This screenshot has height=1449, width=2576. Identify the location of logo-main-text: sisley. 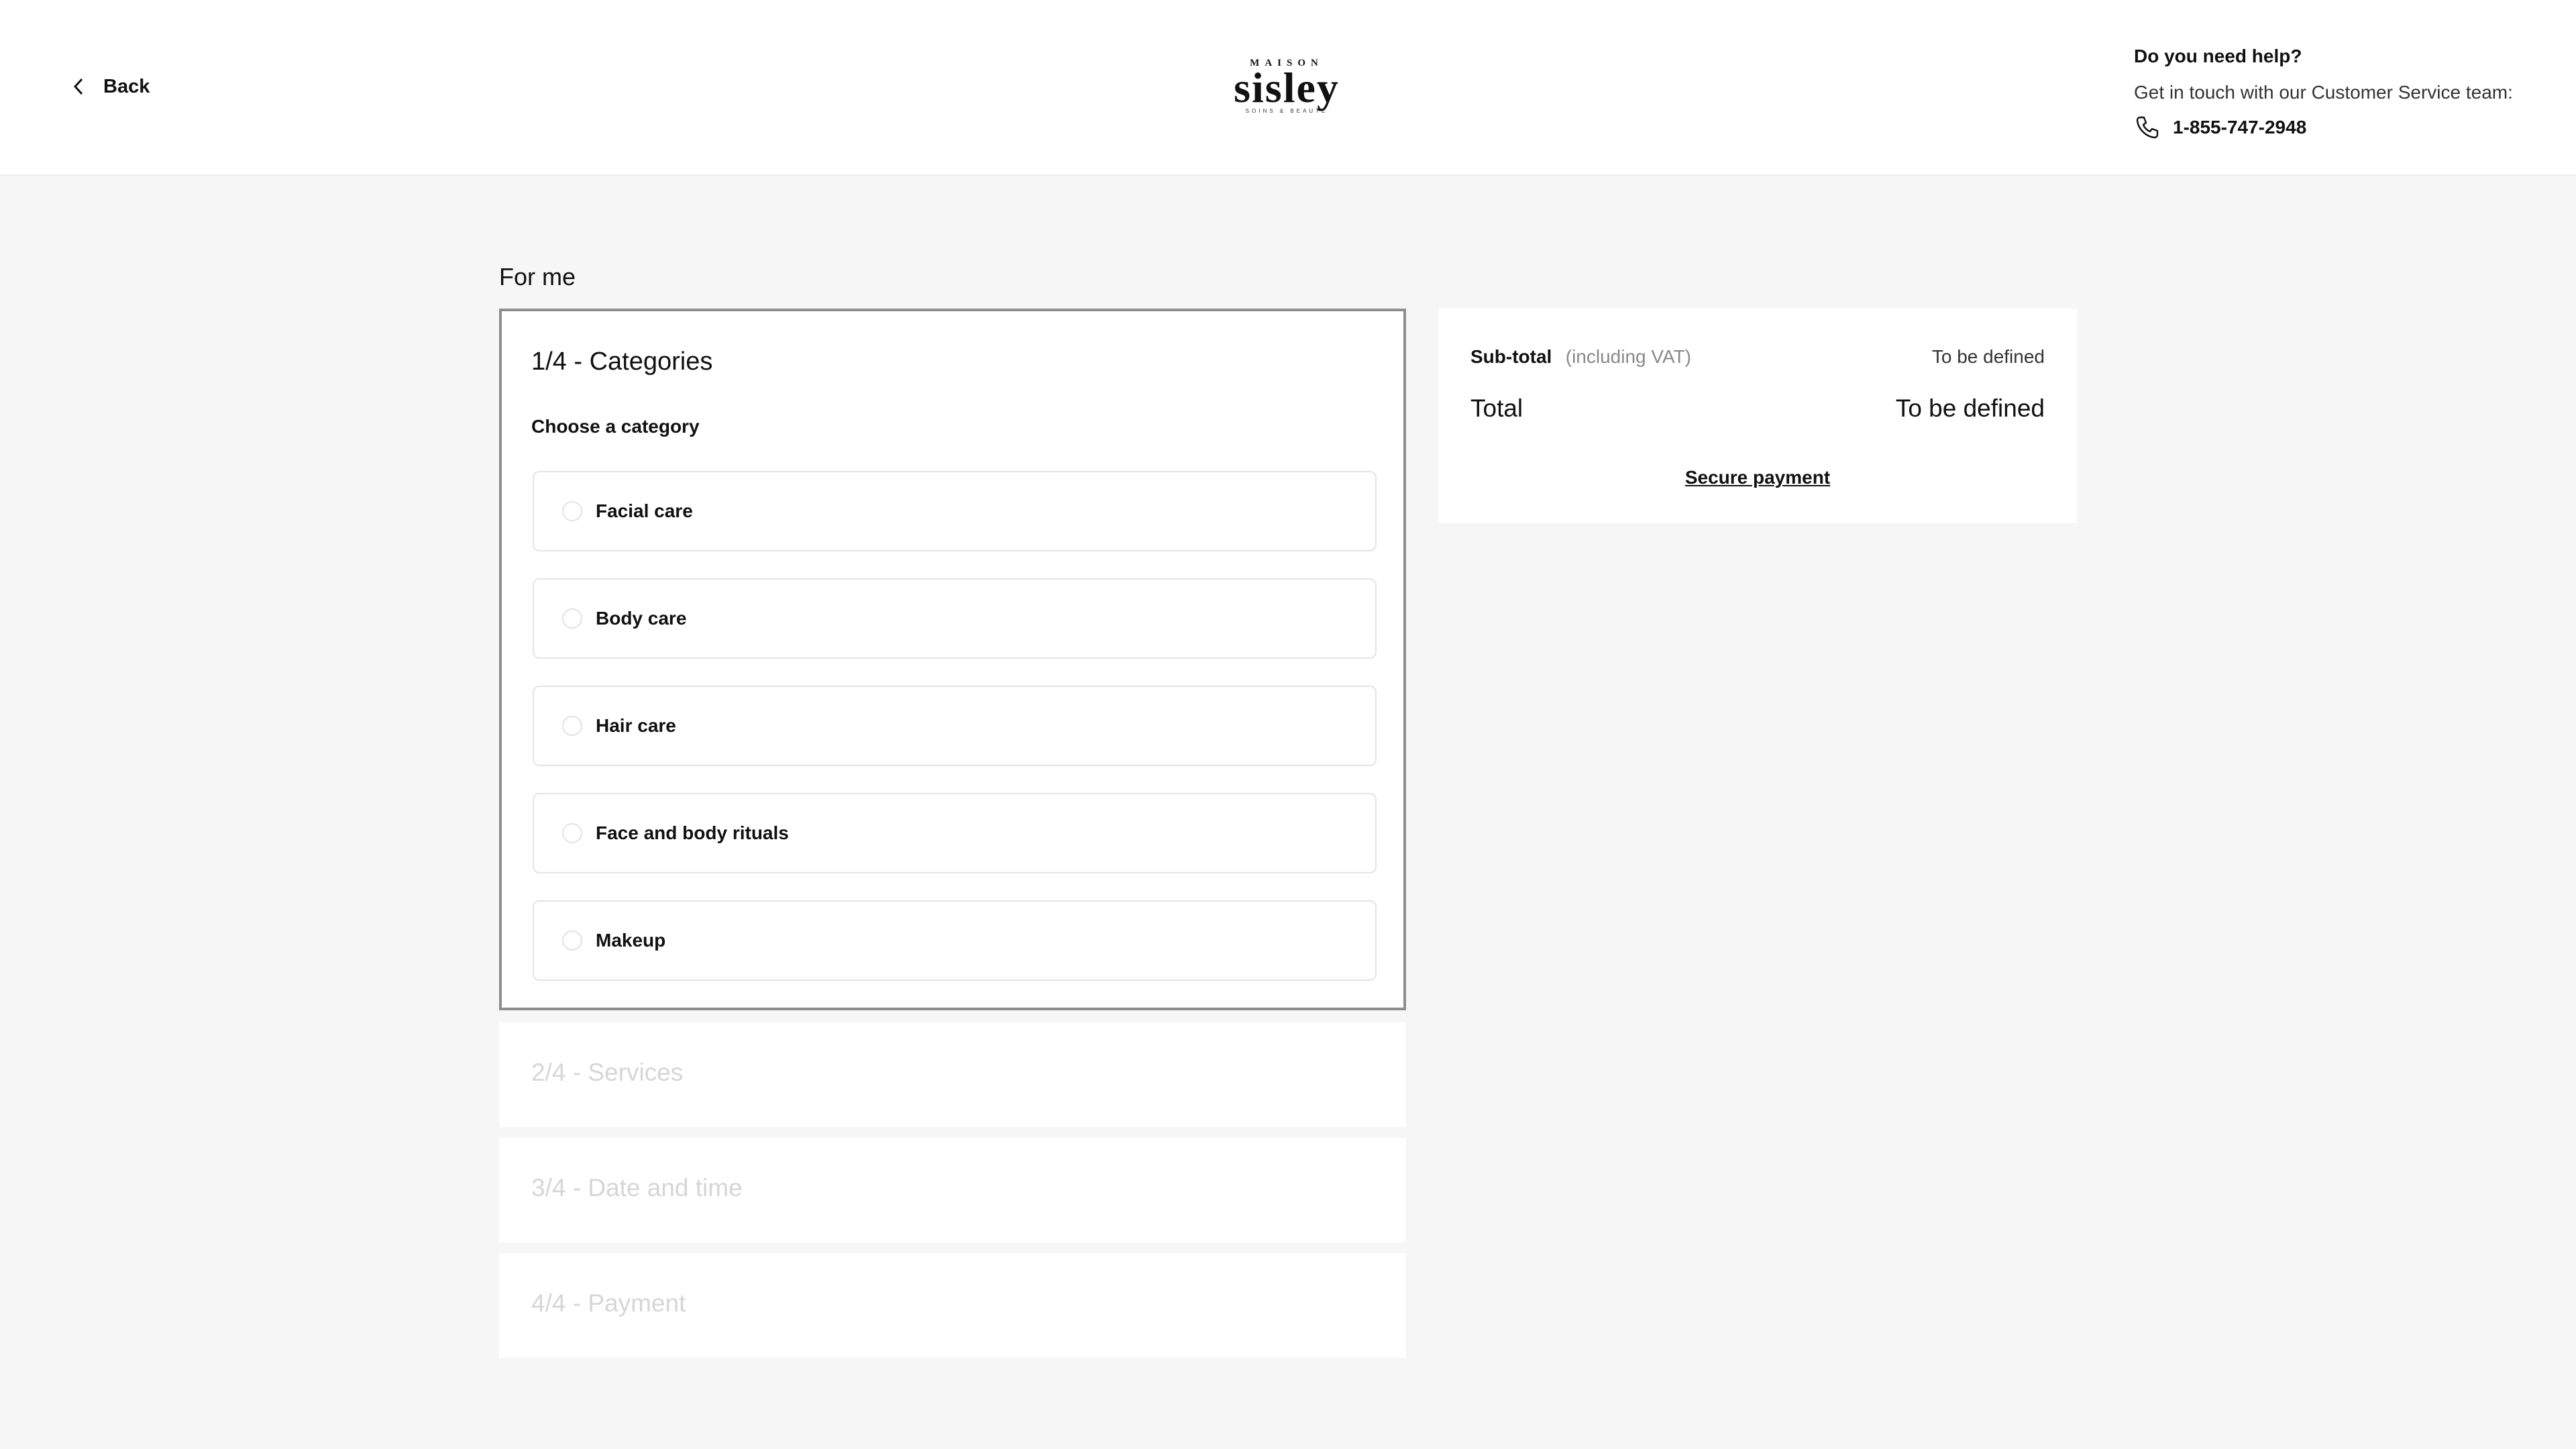
(1287, 87).